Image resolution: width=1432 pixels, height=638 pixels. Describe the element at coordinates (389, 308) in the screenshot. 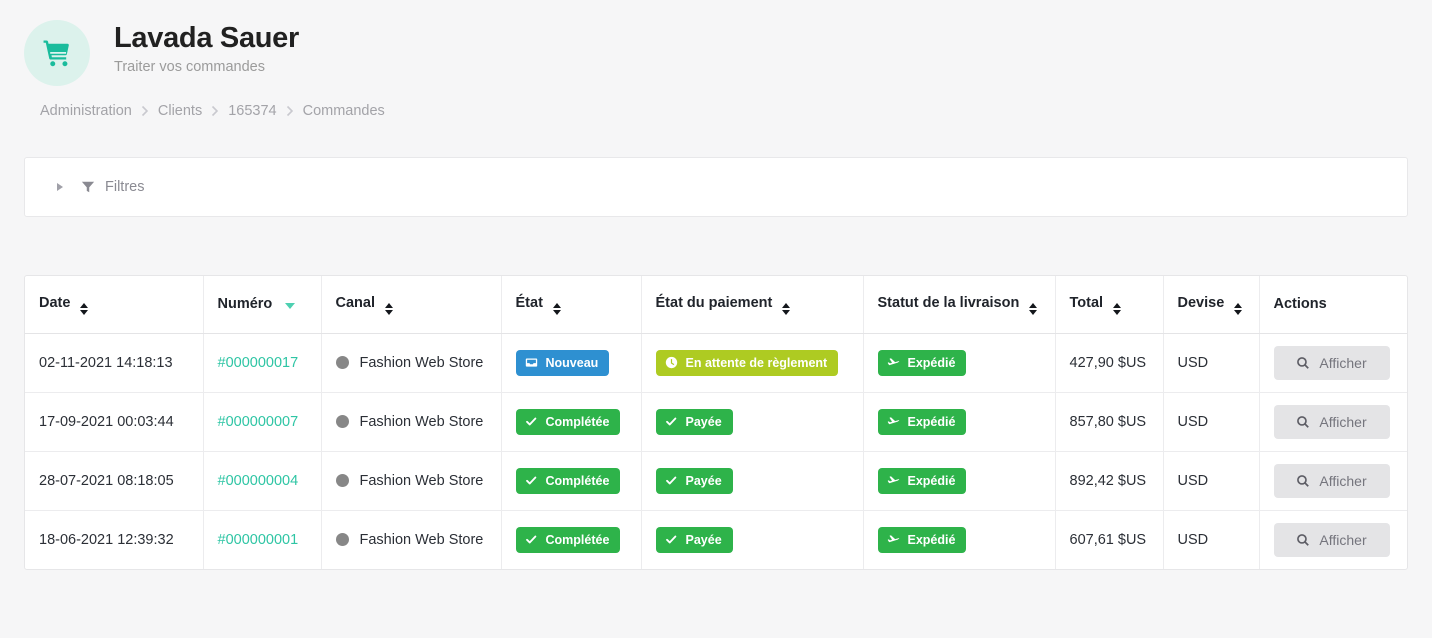

I see `sort-icon-canal` at that location.